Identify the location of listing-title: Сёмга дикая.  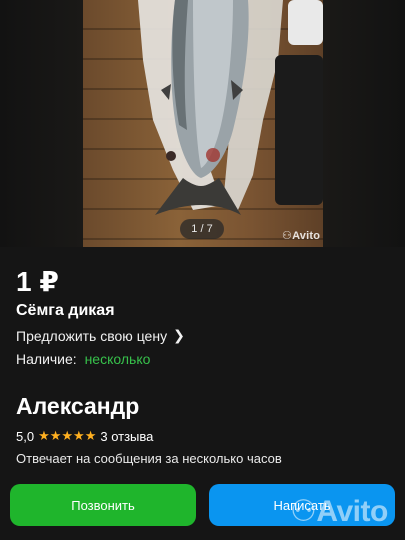
(65, 310).